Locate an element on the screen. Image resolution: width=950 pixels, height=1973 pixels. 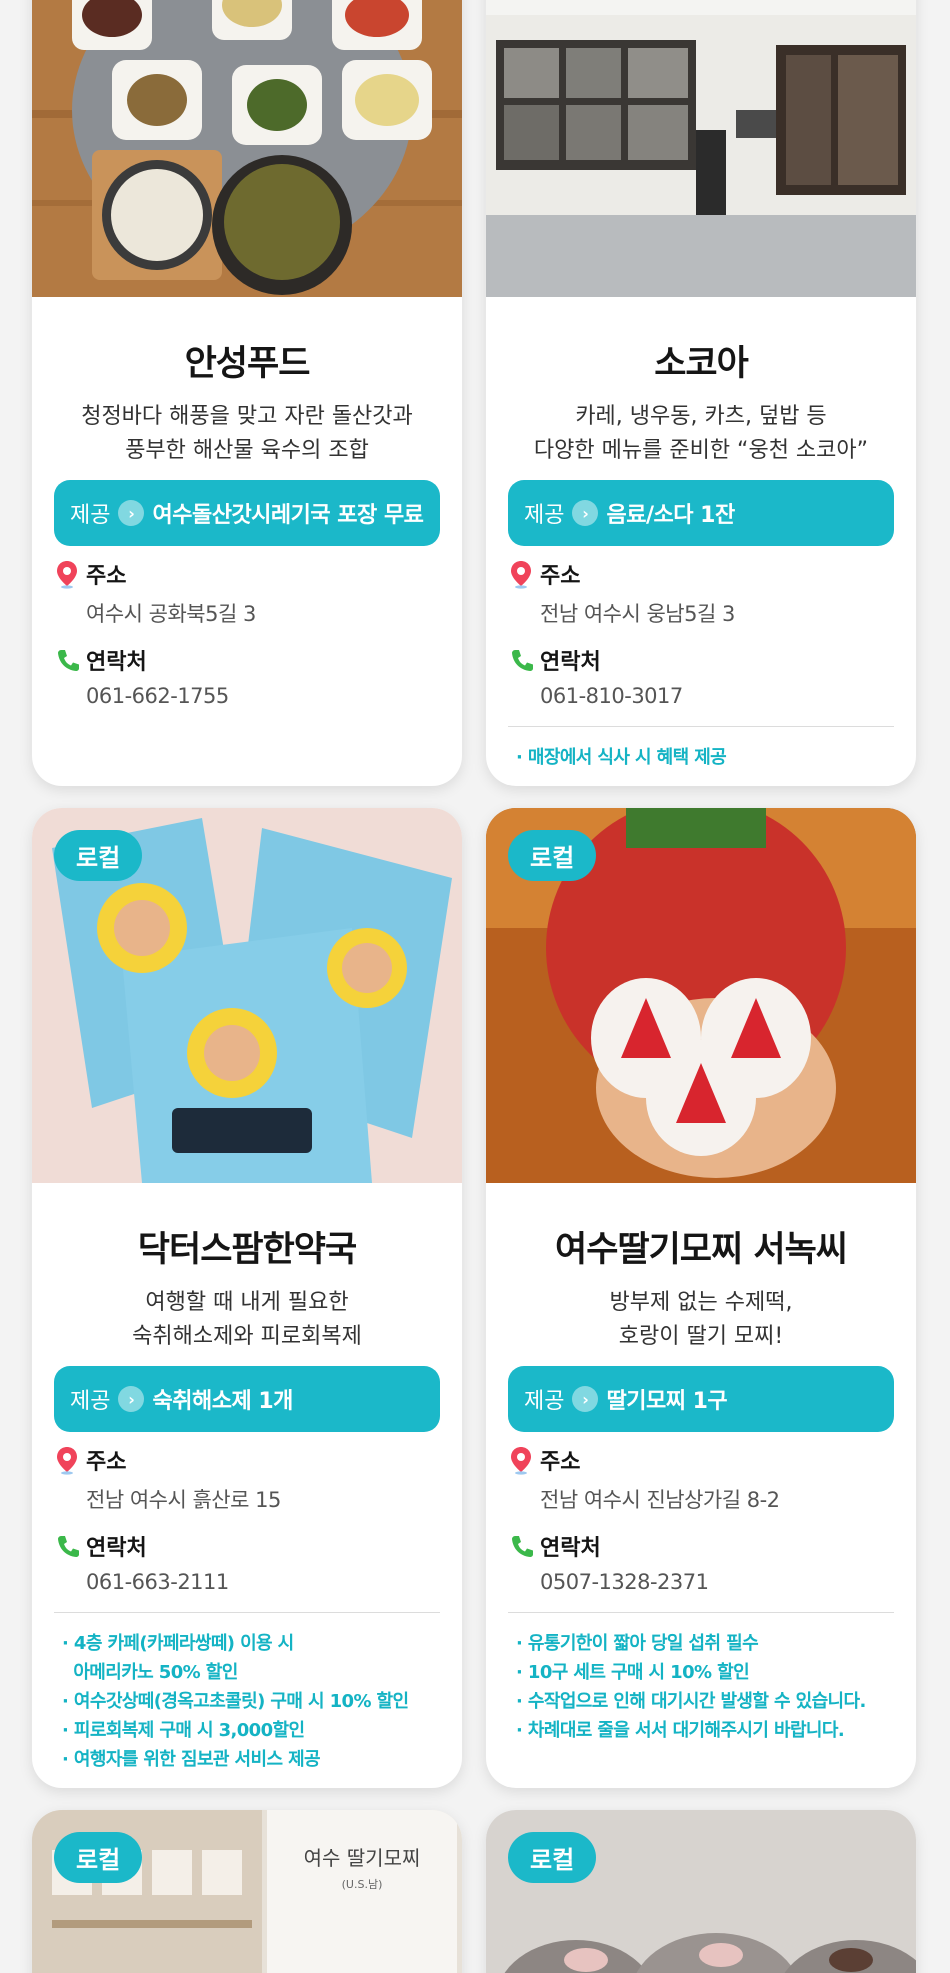
address-value: 전남 여수시 웅남5길 3 is located at coordinates (637, 614).